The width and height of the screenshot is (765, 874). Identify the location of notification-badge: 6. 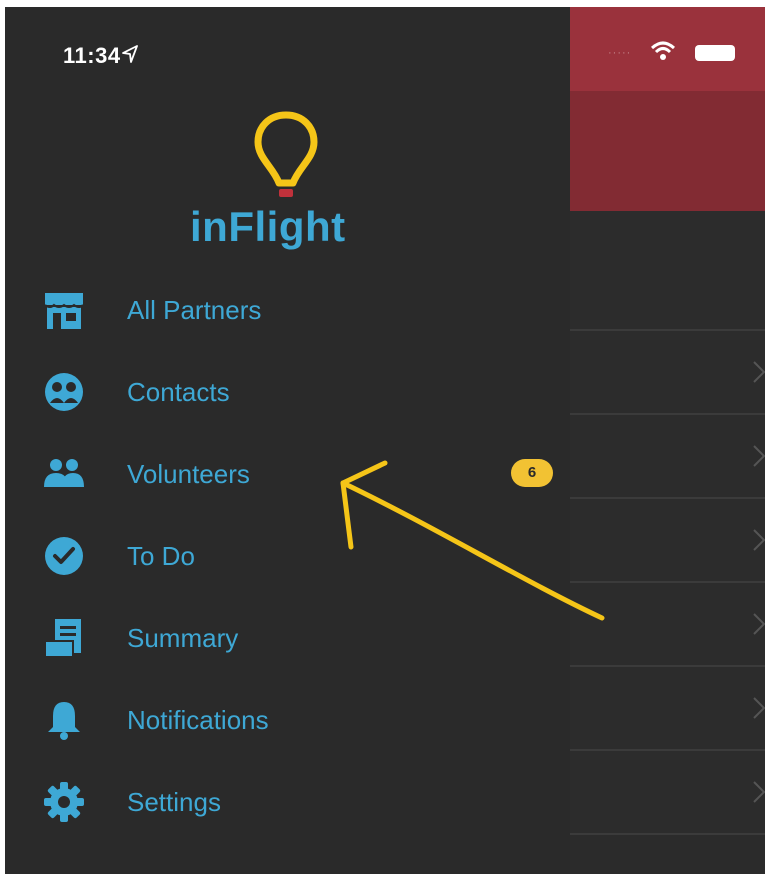
(532, 473).